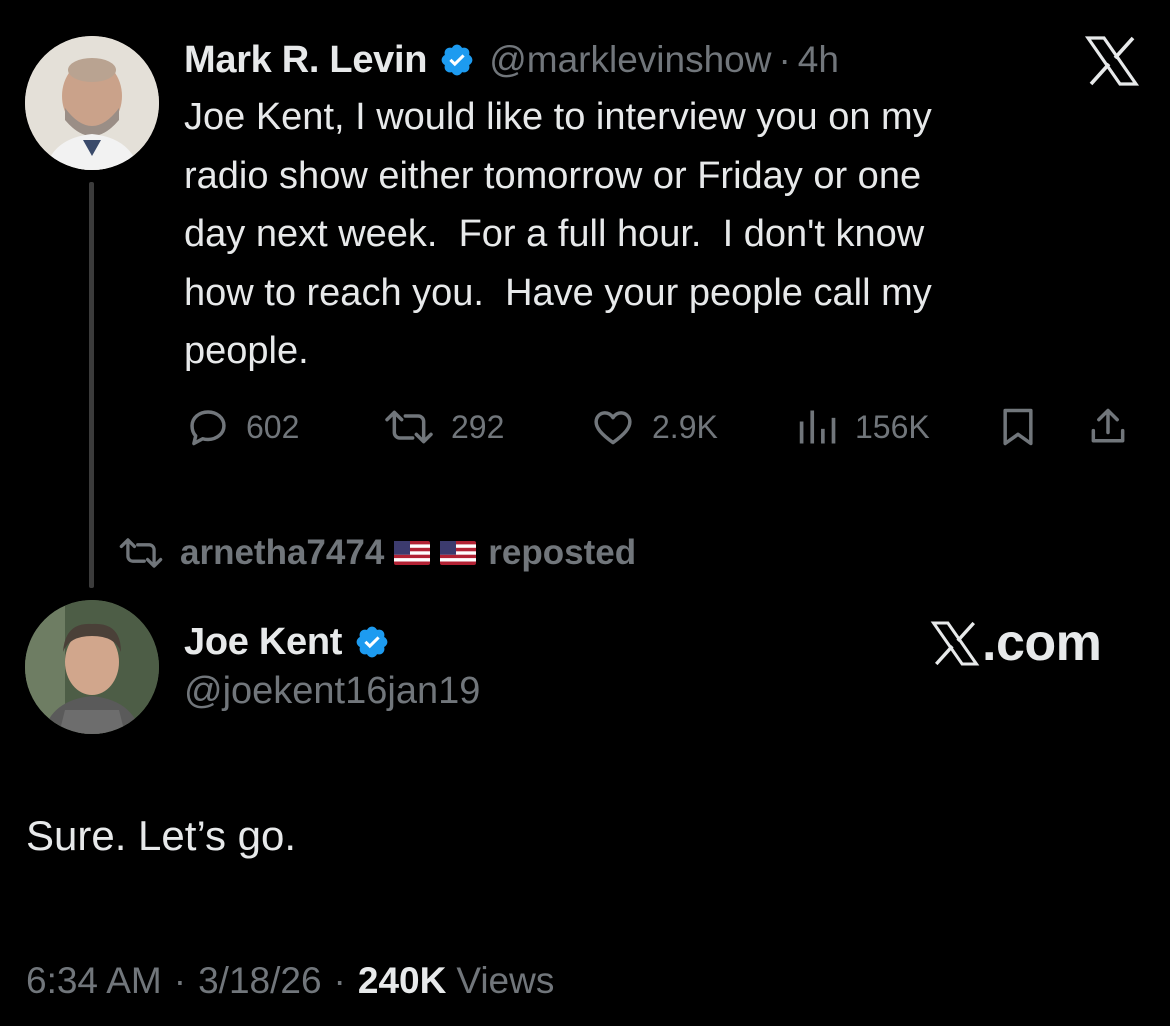  I want to click on reply-author-row: Joe Kent, so click(287, 642).